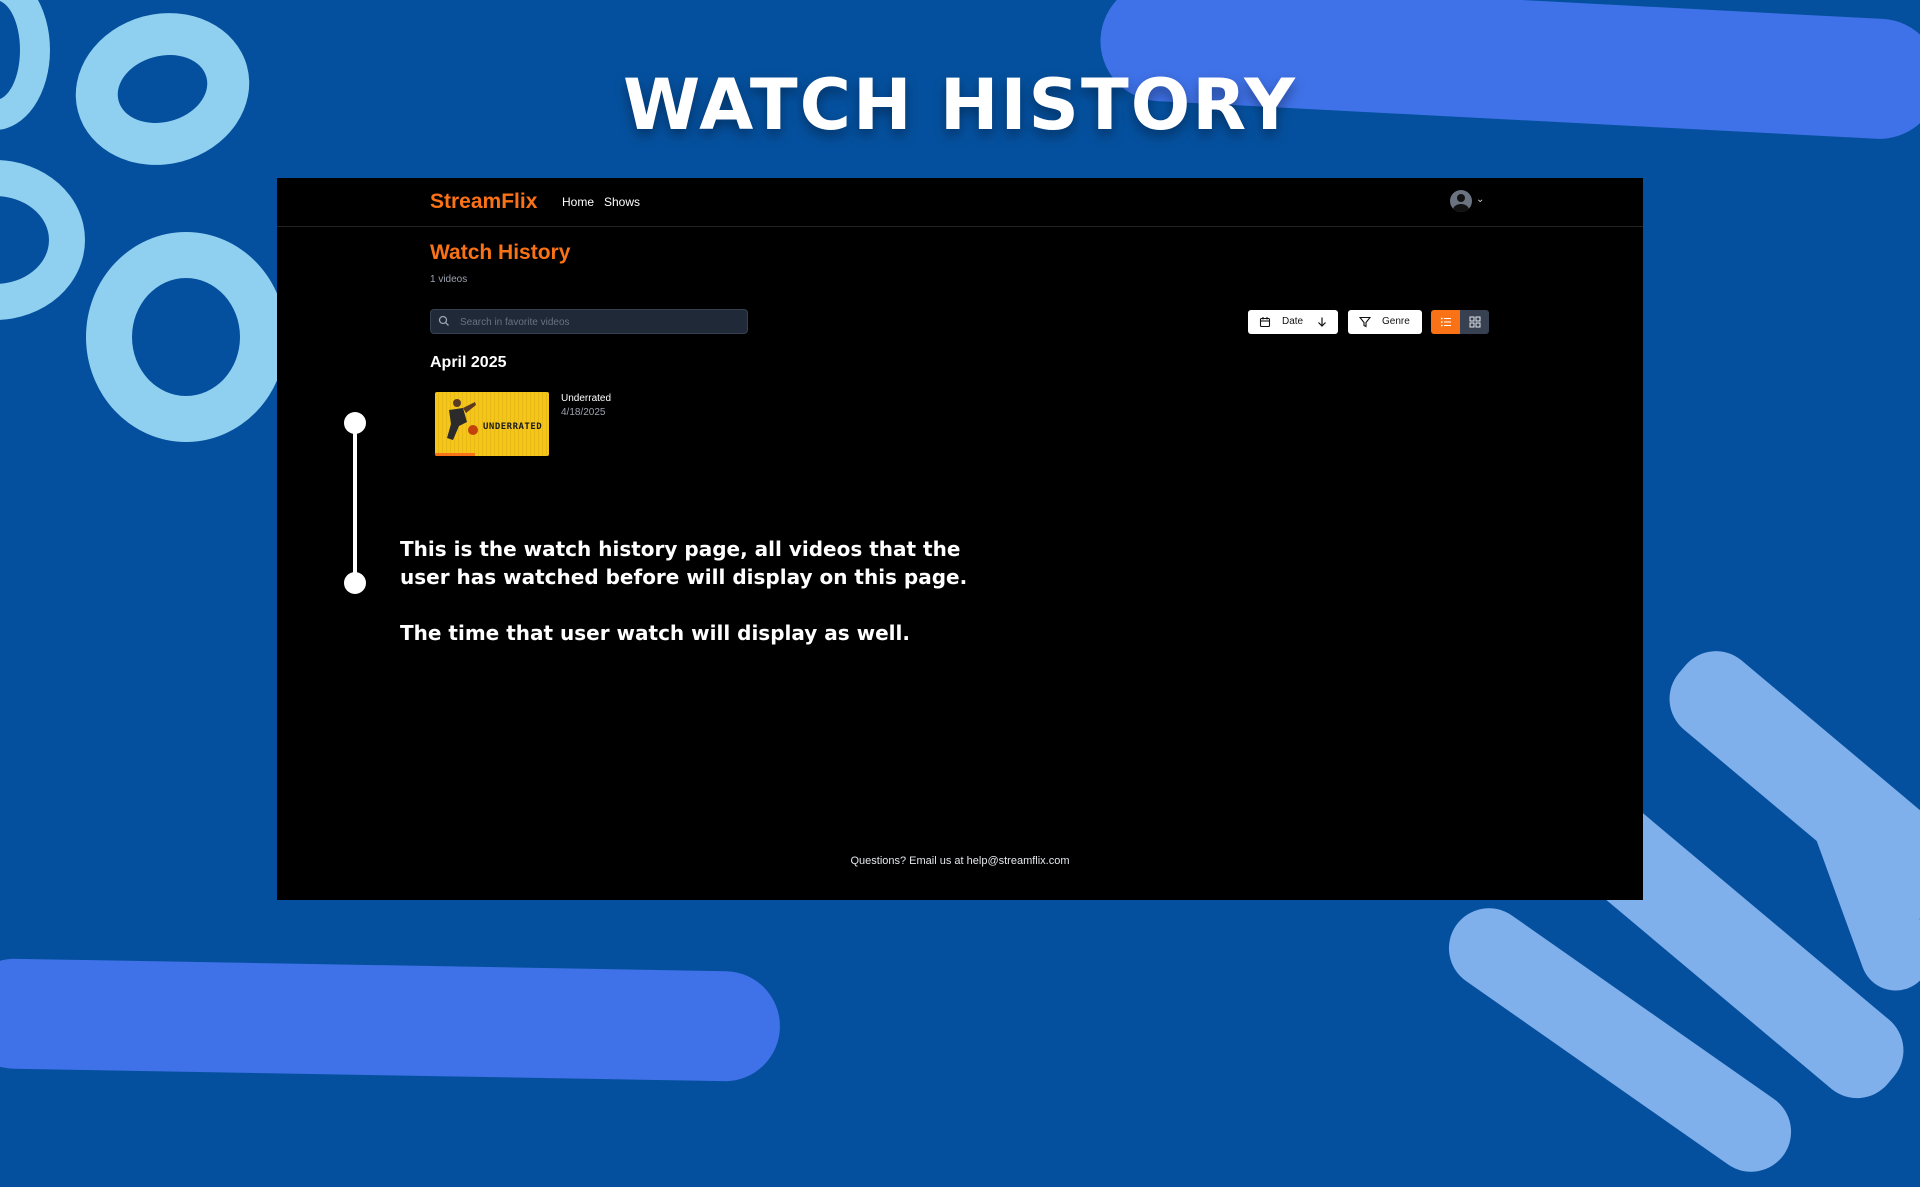 Image resolution: width=1920 pixels, height=1187 pixels. I want to click on nav-home-link: Home, so click(578, 202).